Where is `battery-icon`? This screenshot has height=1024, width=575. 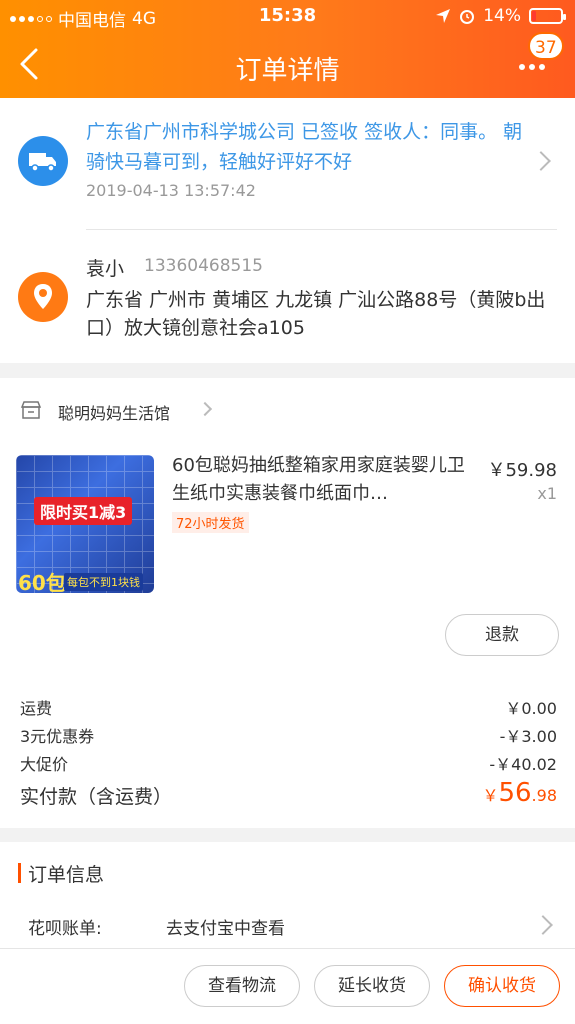
battery-icon is located at coordinates (547, 16).